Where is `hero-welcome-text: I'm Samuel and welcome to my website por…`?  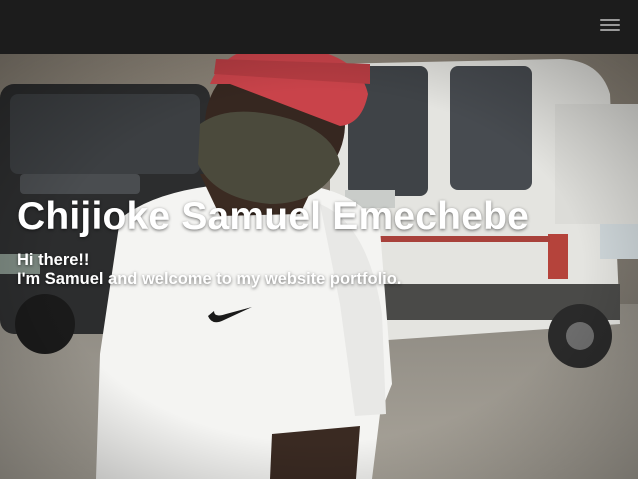
hero-welcome-text: I'm Samuel and welcome to my website por… is located at coordinates (209, 279).